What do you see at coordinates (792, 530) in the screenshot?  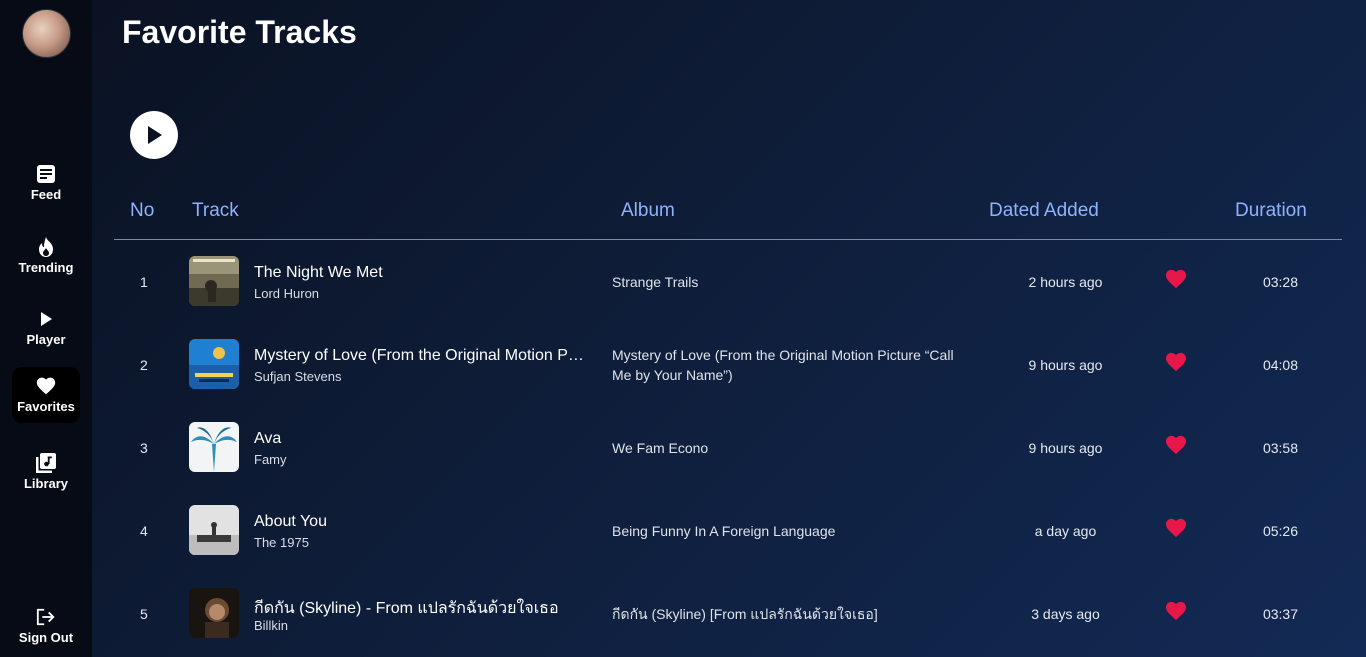 I see `track-album: Being Funny In A Foreign Language` at bounding box center [792, 530].